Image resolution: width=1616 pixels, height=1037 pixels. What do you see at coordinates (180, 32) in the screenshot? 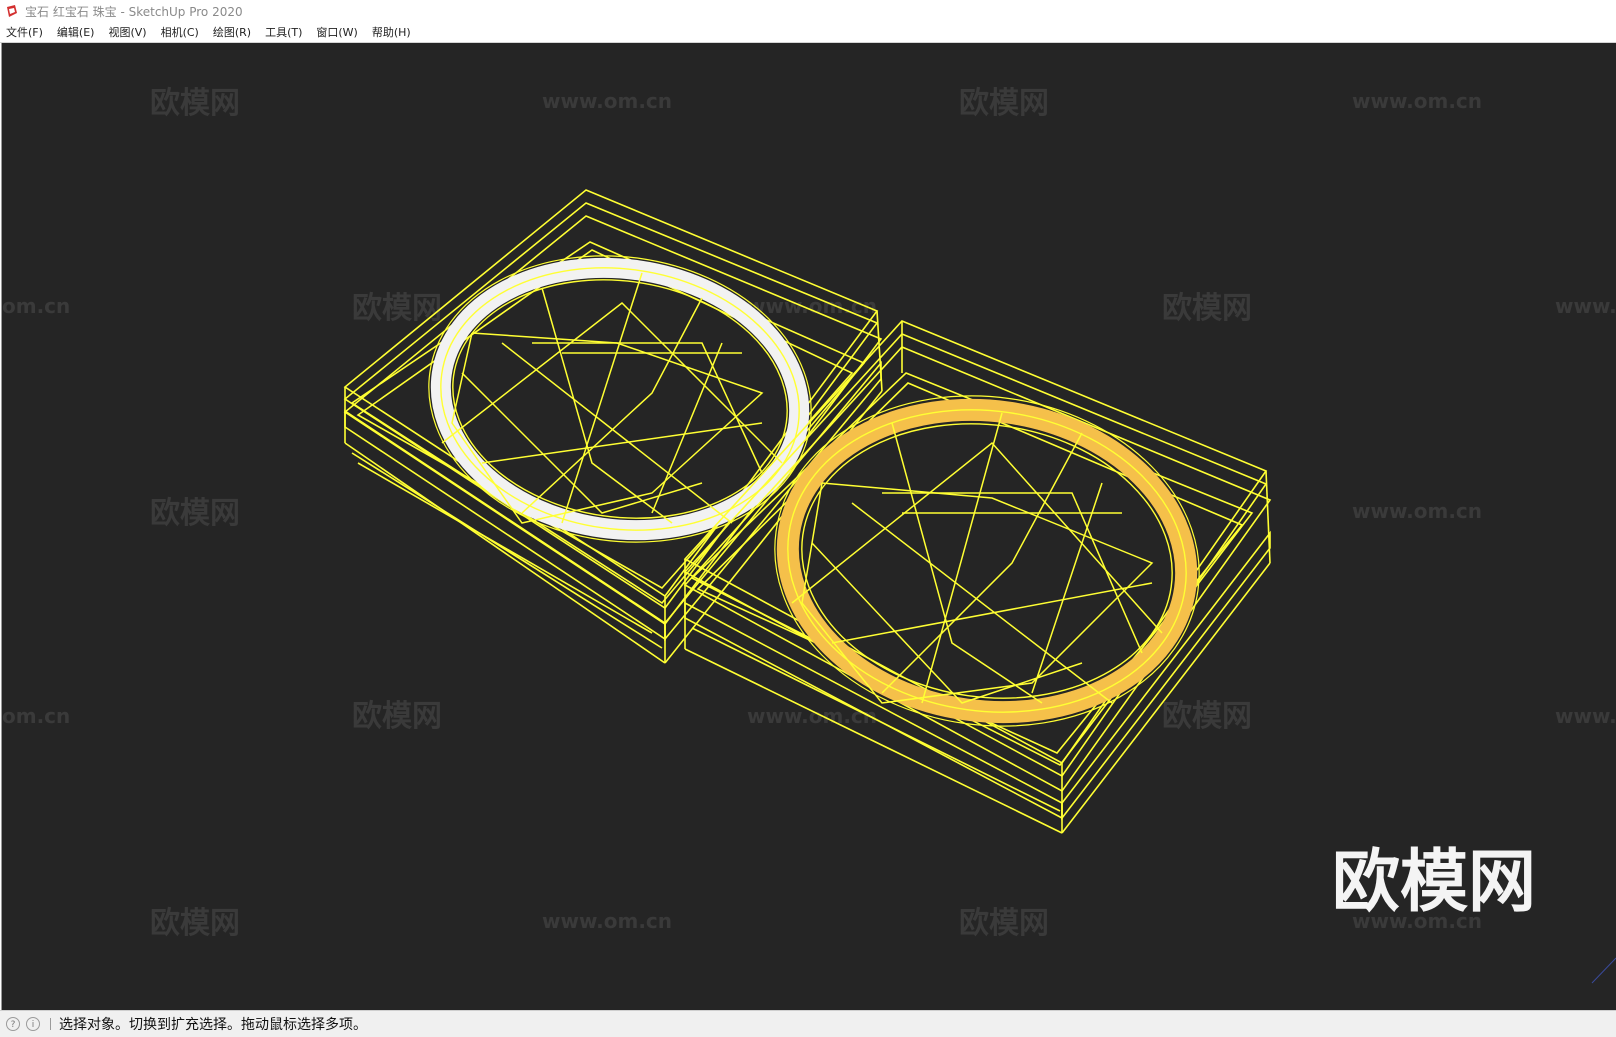
I see `menu-camera: 相机(C)` at bounding box center [180, 32].